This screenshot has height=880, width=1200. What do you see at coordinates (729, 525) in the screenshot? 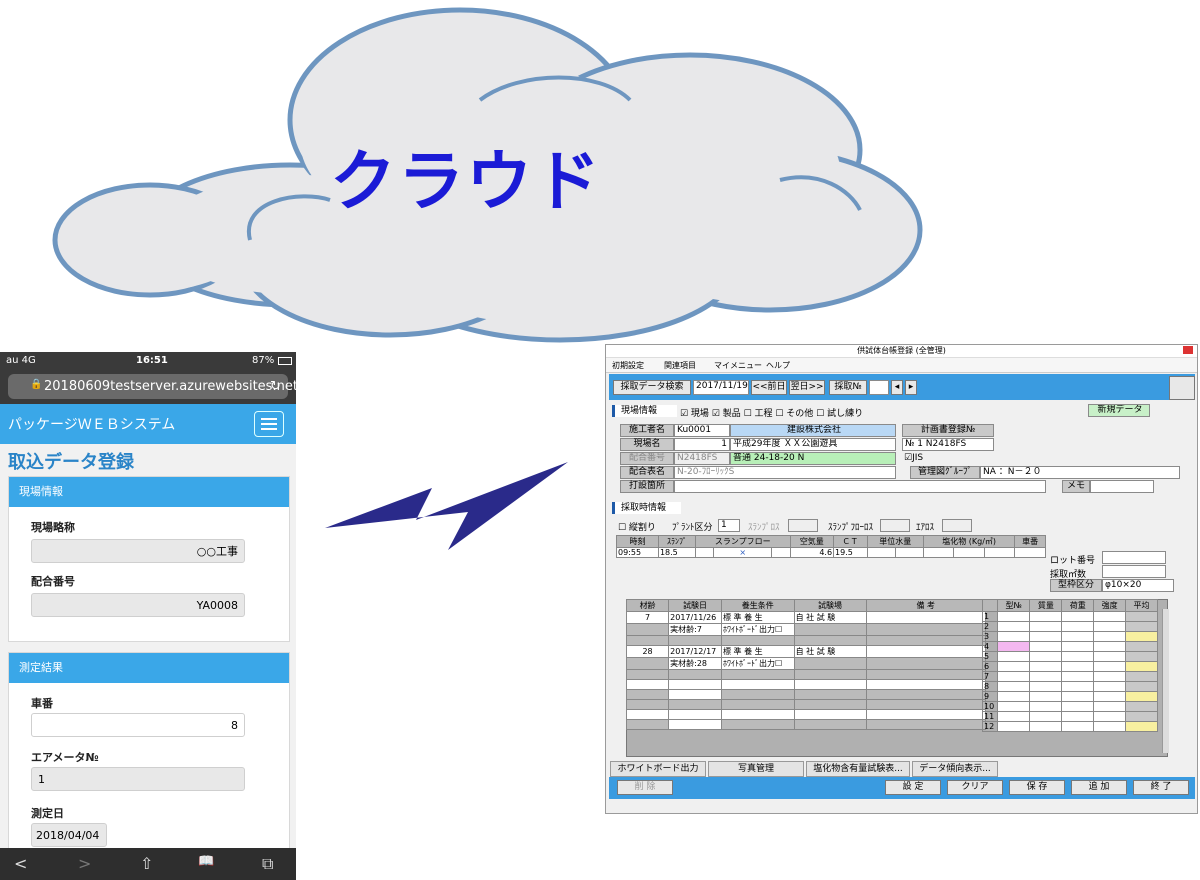
I see `plant-select: 1` at bounding box center [729, 525].